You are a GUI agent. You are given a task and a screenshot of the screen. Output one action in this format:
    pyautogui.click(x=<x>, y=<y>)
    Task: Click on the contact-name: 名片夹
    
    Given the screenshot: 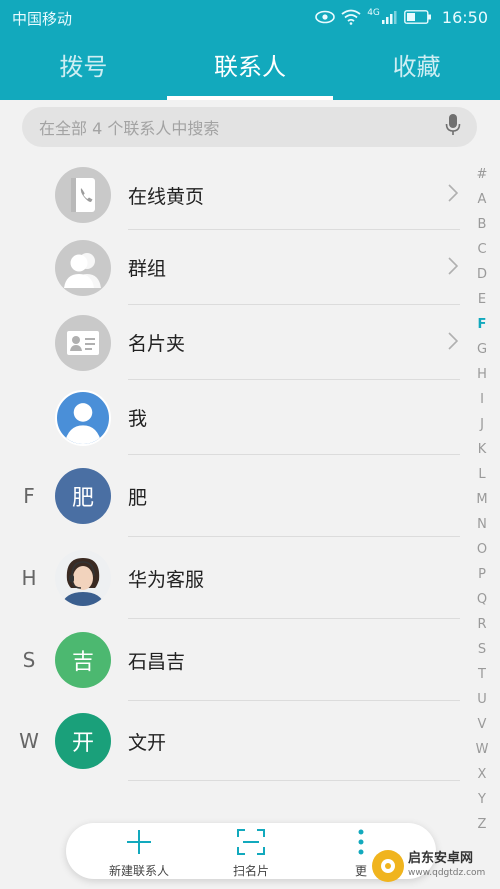 What is the action you would take?
    pyautogui.click(x=157, y=344)
    